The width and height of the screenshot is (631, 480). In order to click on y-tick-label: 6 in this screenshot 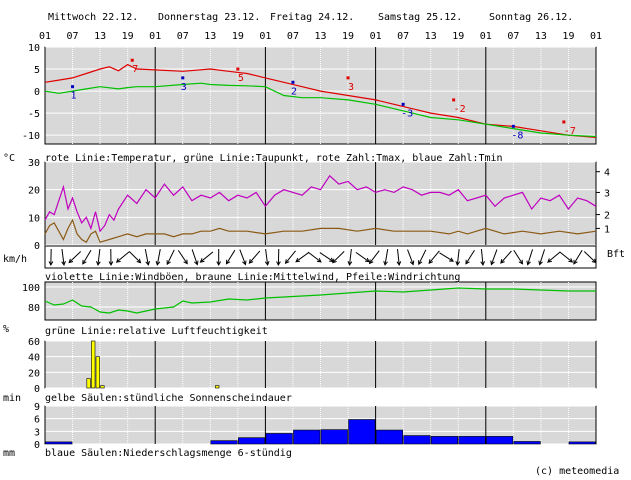, I will do `click(37, 420)`.